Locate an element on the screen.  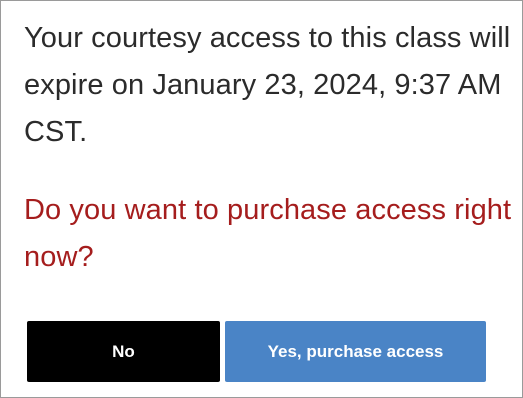
purchase-access-button: Yes, purchase access is located at coordinates (355, 351).